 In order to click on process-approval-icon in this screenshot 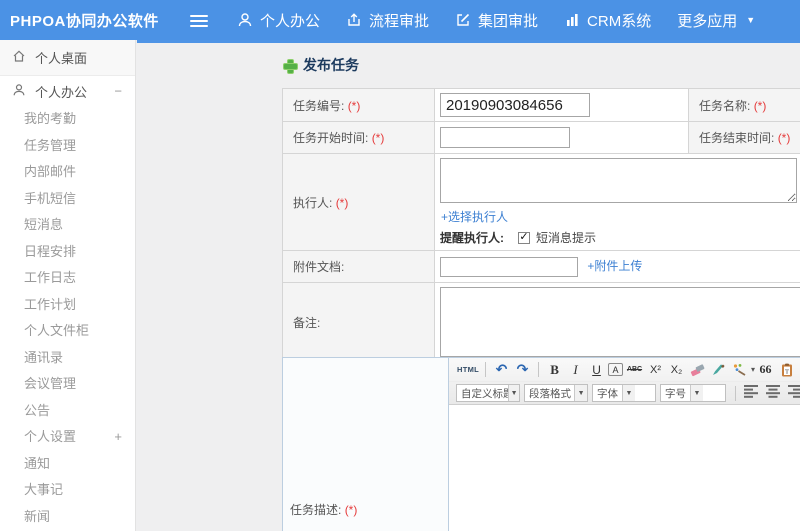, I will do `click(354, 20)`.